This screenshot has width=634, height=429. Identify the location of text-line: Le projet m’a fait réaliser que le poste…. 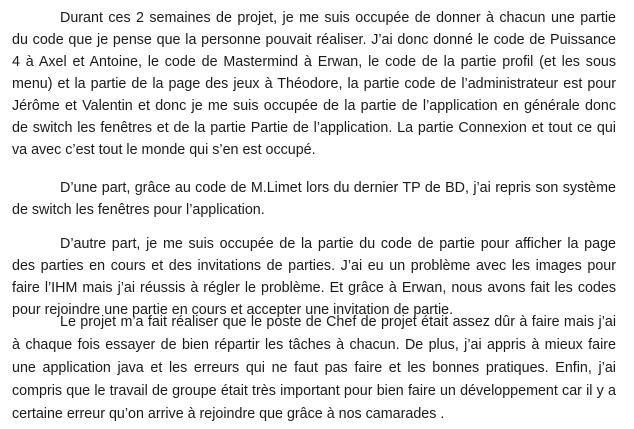
(338, 322).